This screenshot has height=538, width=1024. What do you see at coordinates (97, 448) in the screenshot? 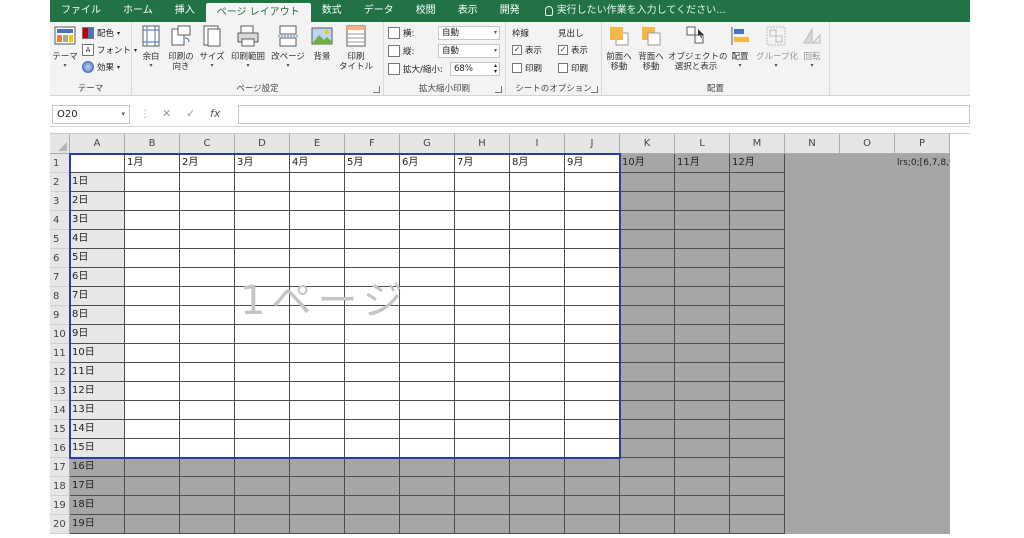
I see `day-label-cell: 15日` at bounding box center [97, 448].